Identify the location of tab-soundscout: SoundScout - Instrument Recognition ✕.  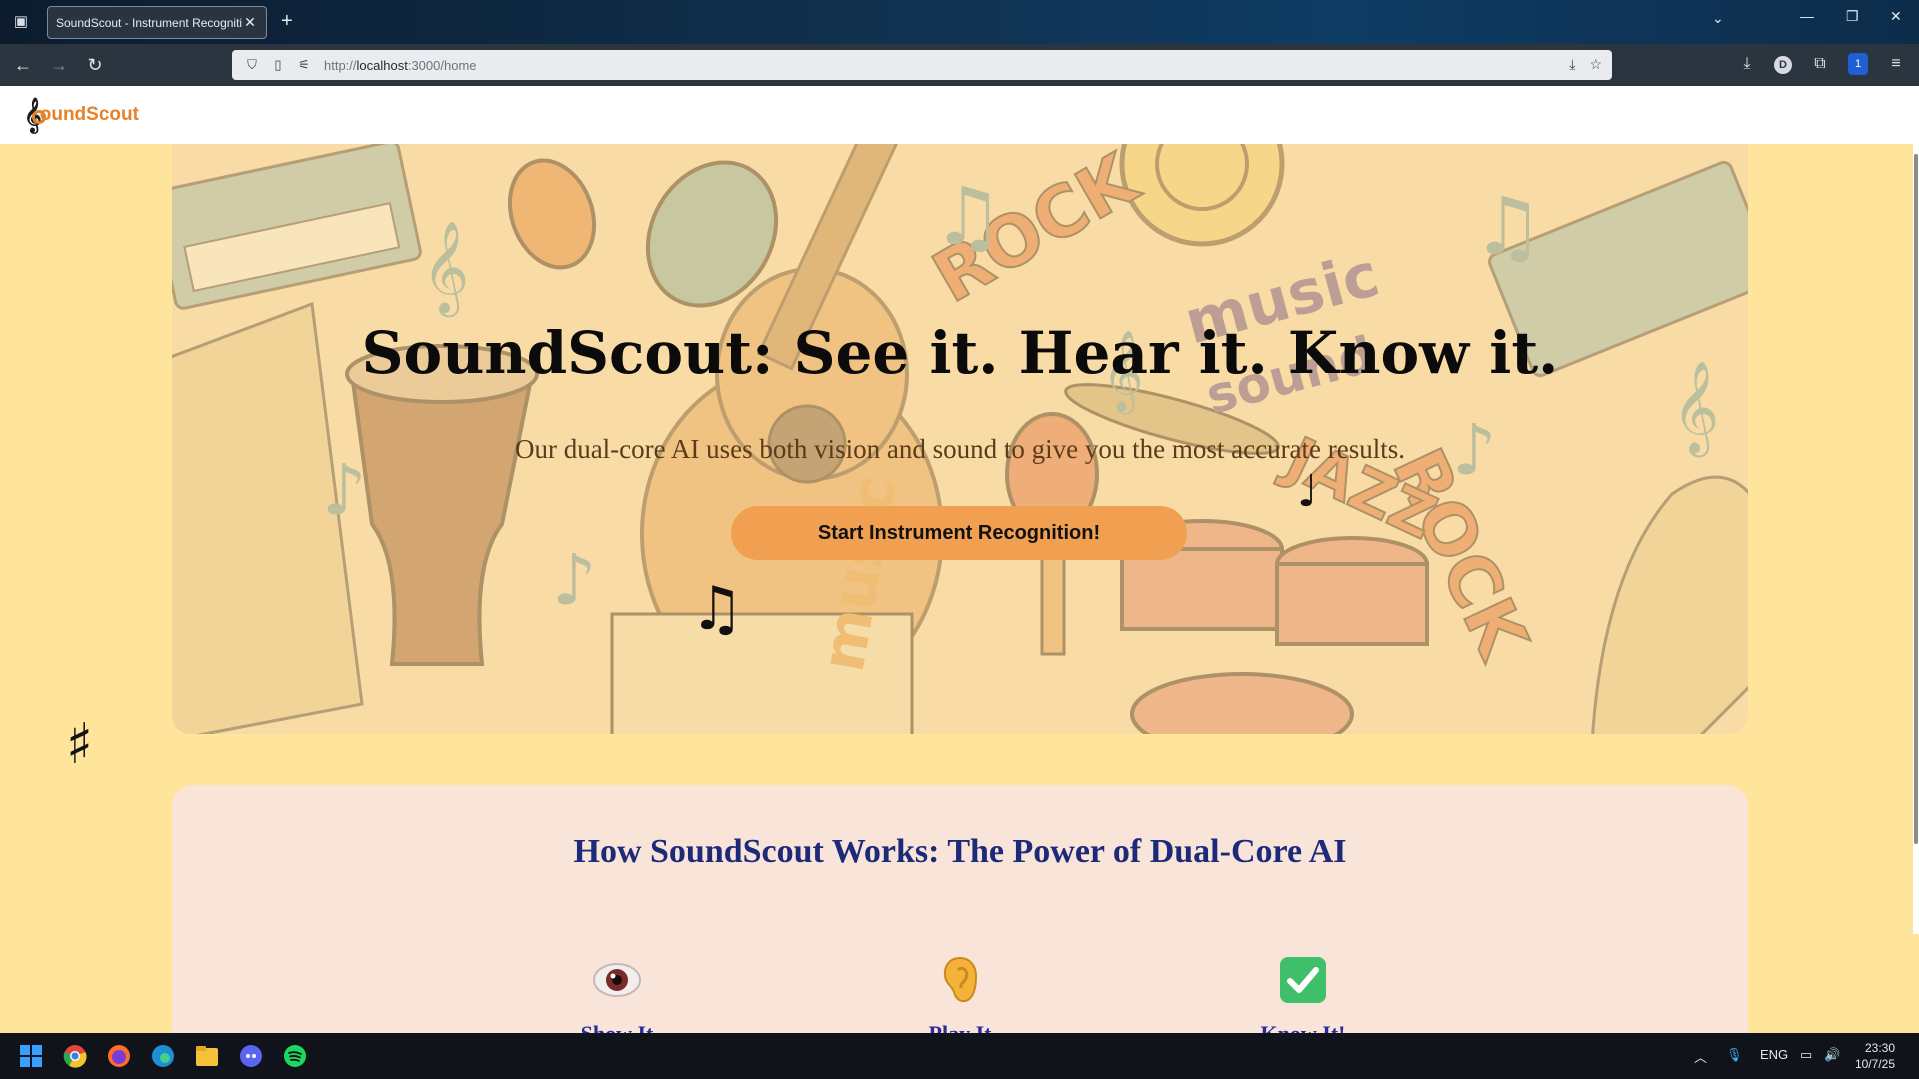
(157, 22).